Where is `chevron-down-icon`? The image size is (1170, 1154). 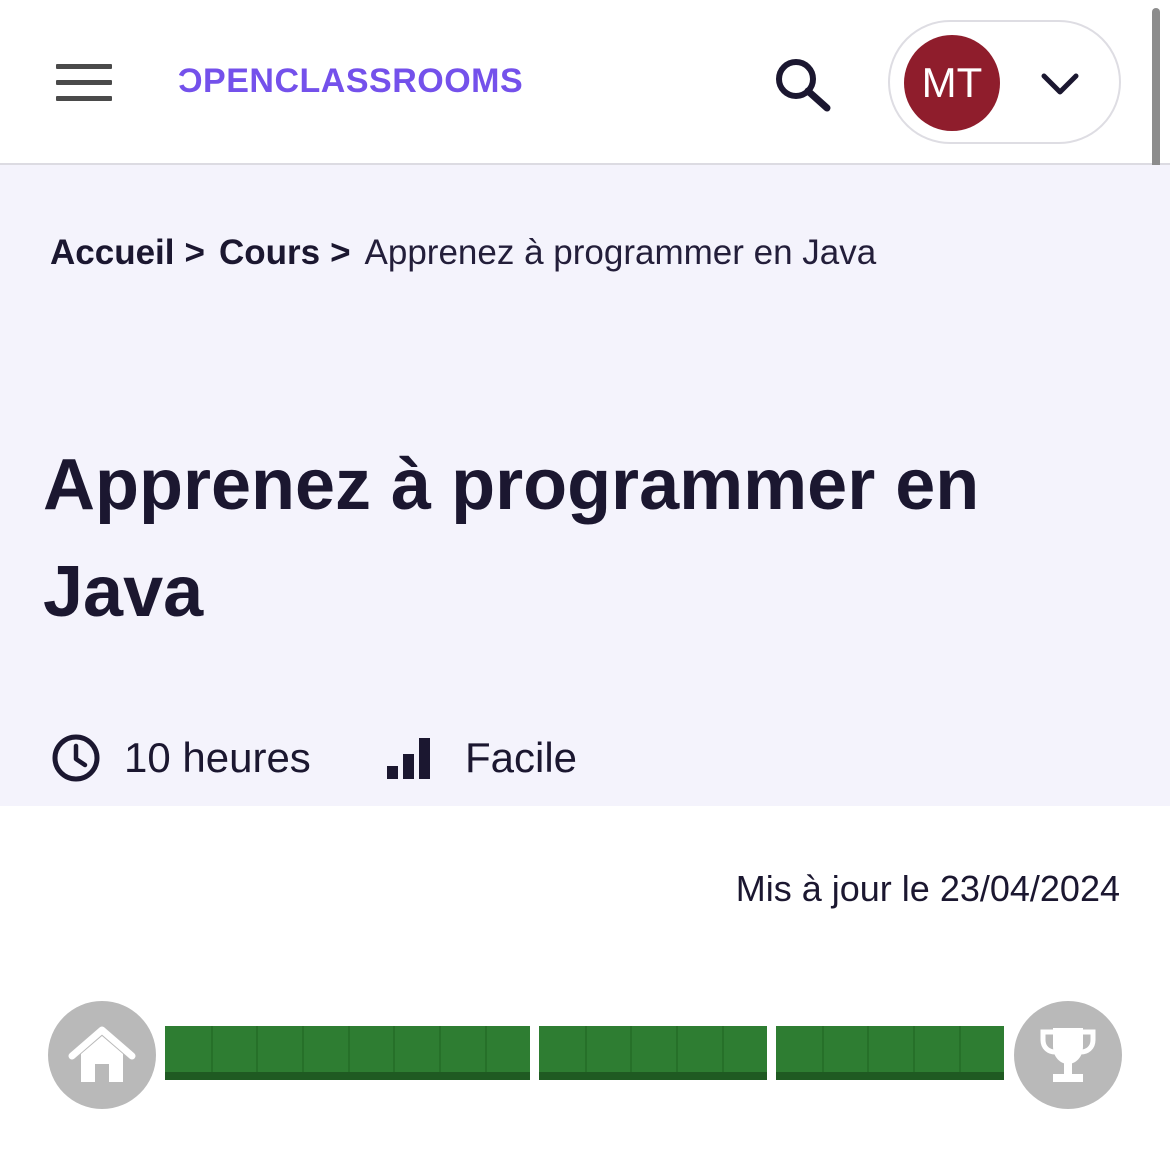 chevron-down-icon is located at coordinates (1060, 83).